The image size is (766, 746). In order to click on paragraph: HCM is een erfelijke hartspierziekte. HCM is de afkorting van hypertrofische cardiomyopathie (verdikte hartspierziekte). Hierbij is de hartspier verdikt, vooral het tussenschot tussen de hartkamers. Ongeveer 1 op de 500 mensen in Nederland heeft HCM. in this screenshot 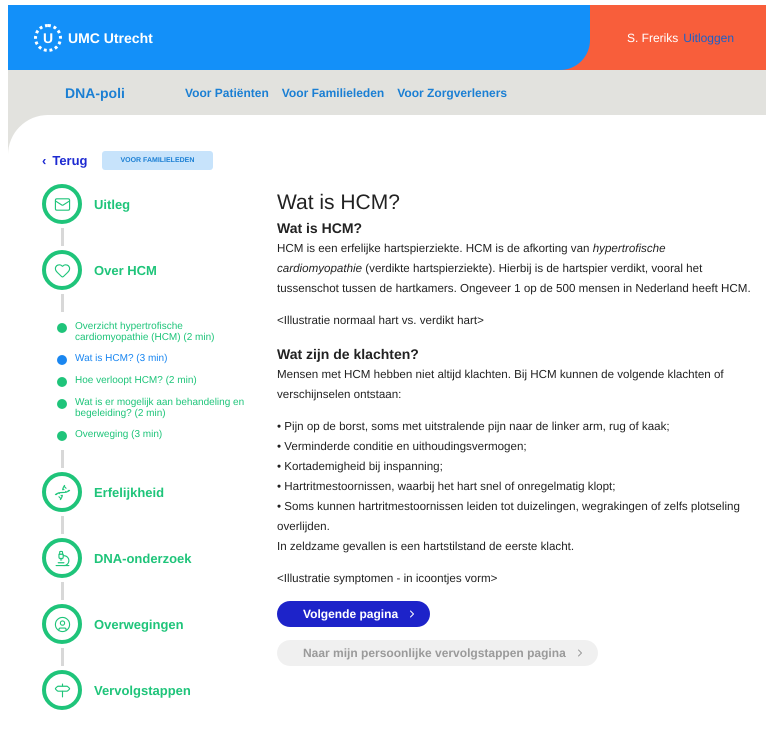, I will do `click(514, 269)`.